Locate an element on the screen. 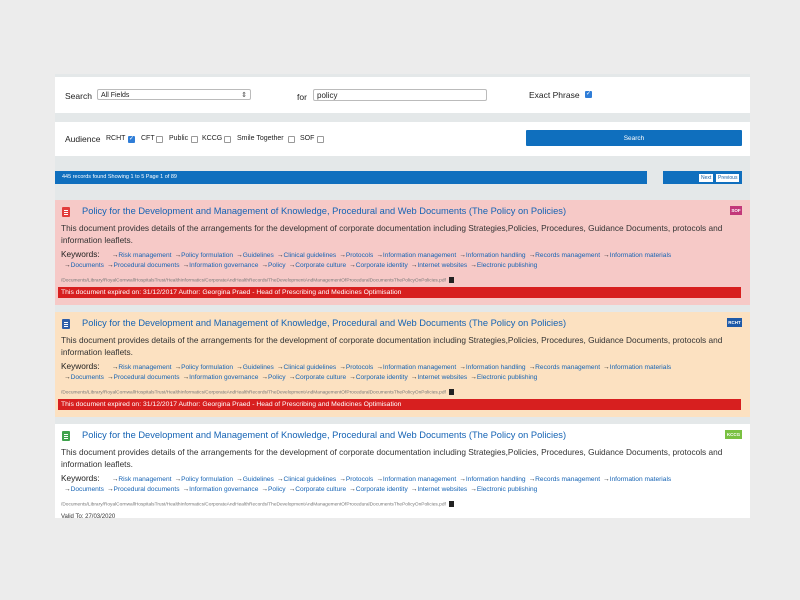 The image size is (800, 600). field-select: All Fields ⇕ is located at coordinates (174, 94).